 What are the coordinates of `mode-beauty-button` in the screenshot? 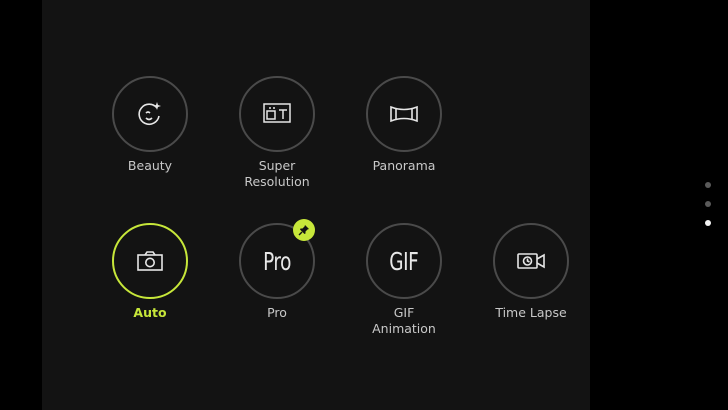 It's located at (150, 114).